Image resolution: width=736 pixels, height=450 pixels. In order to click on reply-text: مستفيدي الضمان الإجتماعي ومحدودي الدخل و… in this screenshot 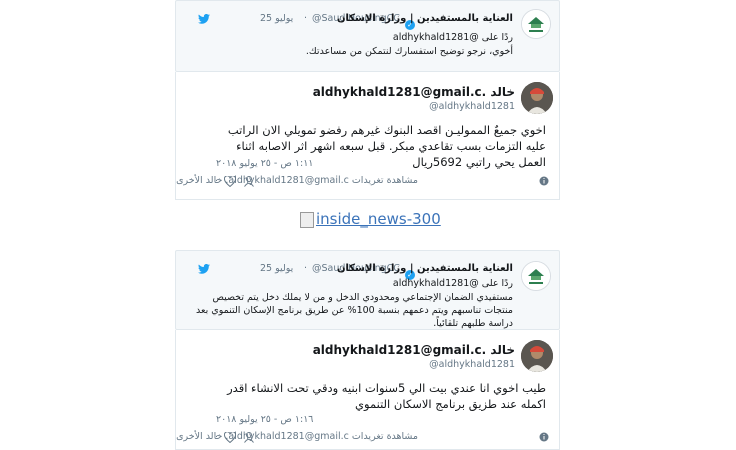, I will do `click(354, 310)`.